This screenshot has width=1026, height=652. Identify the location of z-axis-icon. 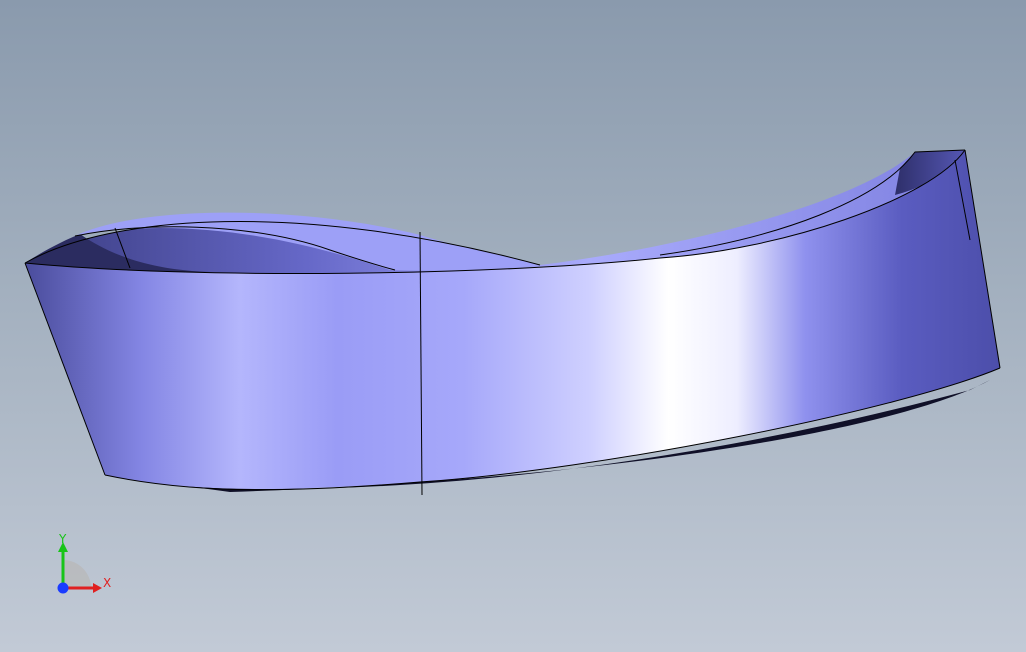
(63, 588).